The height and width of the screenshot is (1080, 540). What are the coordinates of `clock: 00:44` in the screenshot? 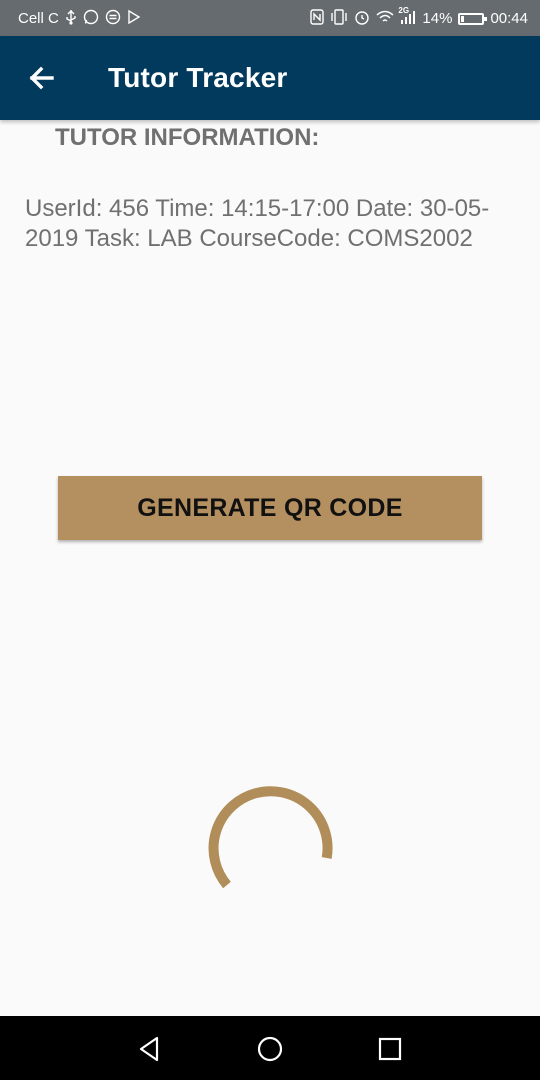 It's located at (509, 18).